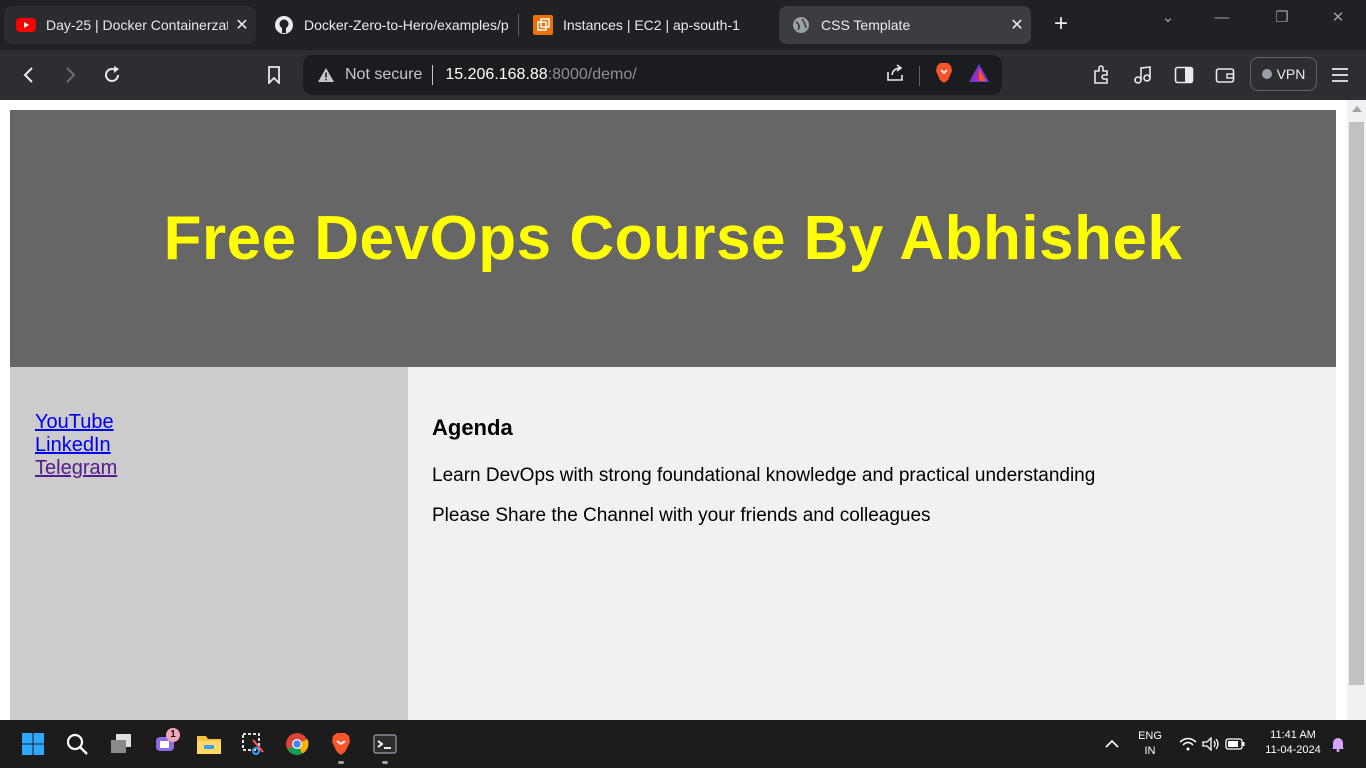  I want to click on media-music-icon, so click(1142, 75).